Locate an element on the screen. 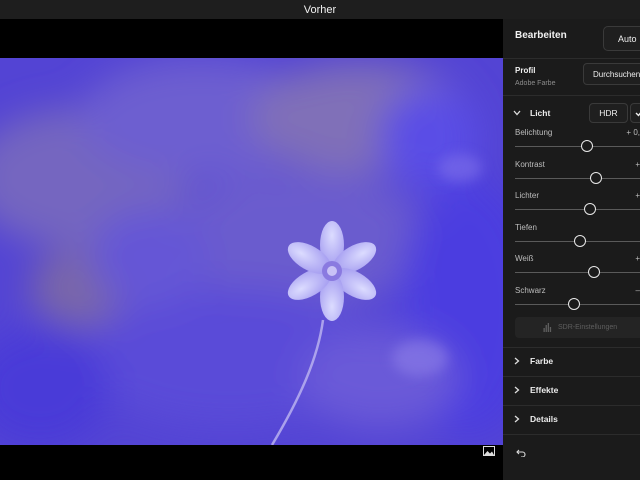 The height and width of the screenshot is (480, 640). blacks-slider-thumb is located at coordinates (573, 304).